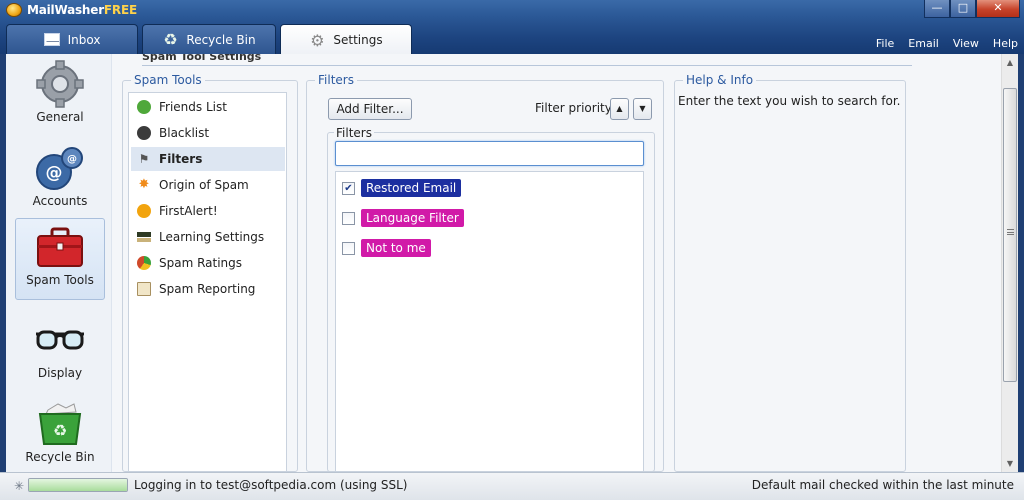 The width and height of the screenshot is (1024, 500). What do you see at coordinates (963, 9) in the screenshot?
I see `maximize-button: □` at bounding box center [963, 9].